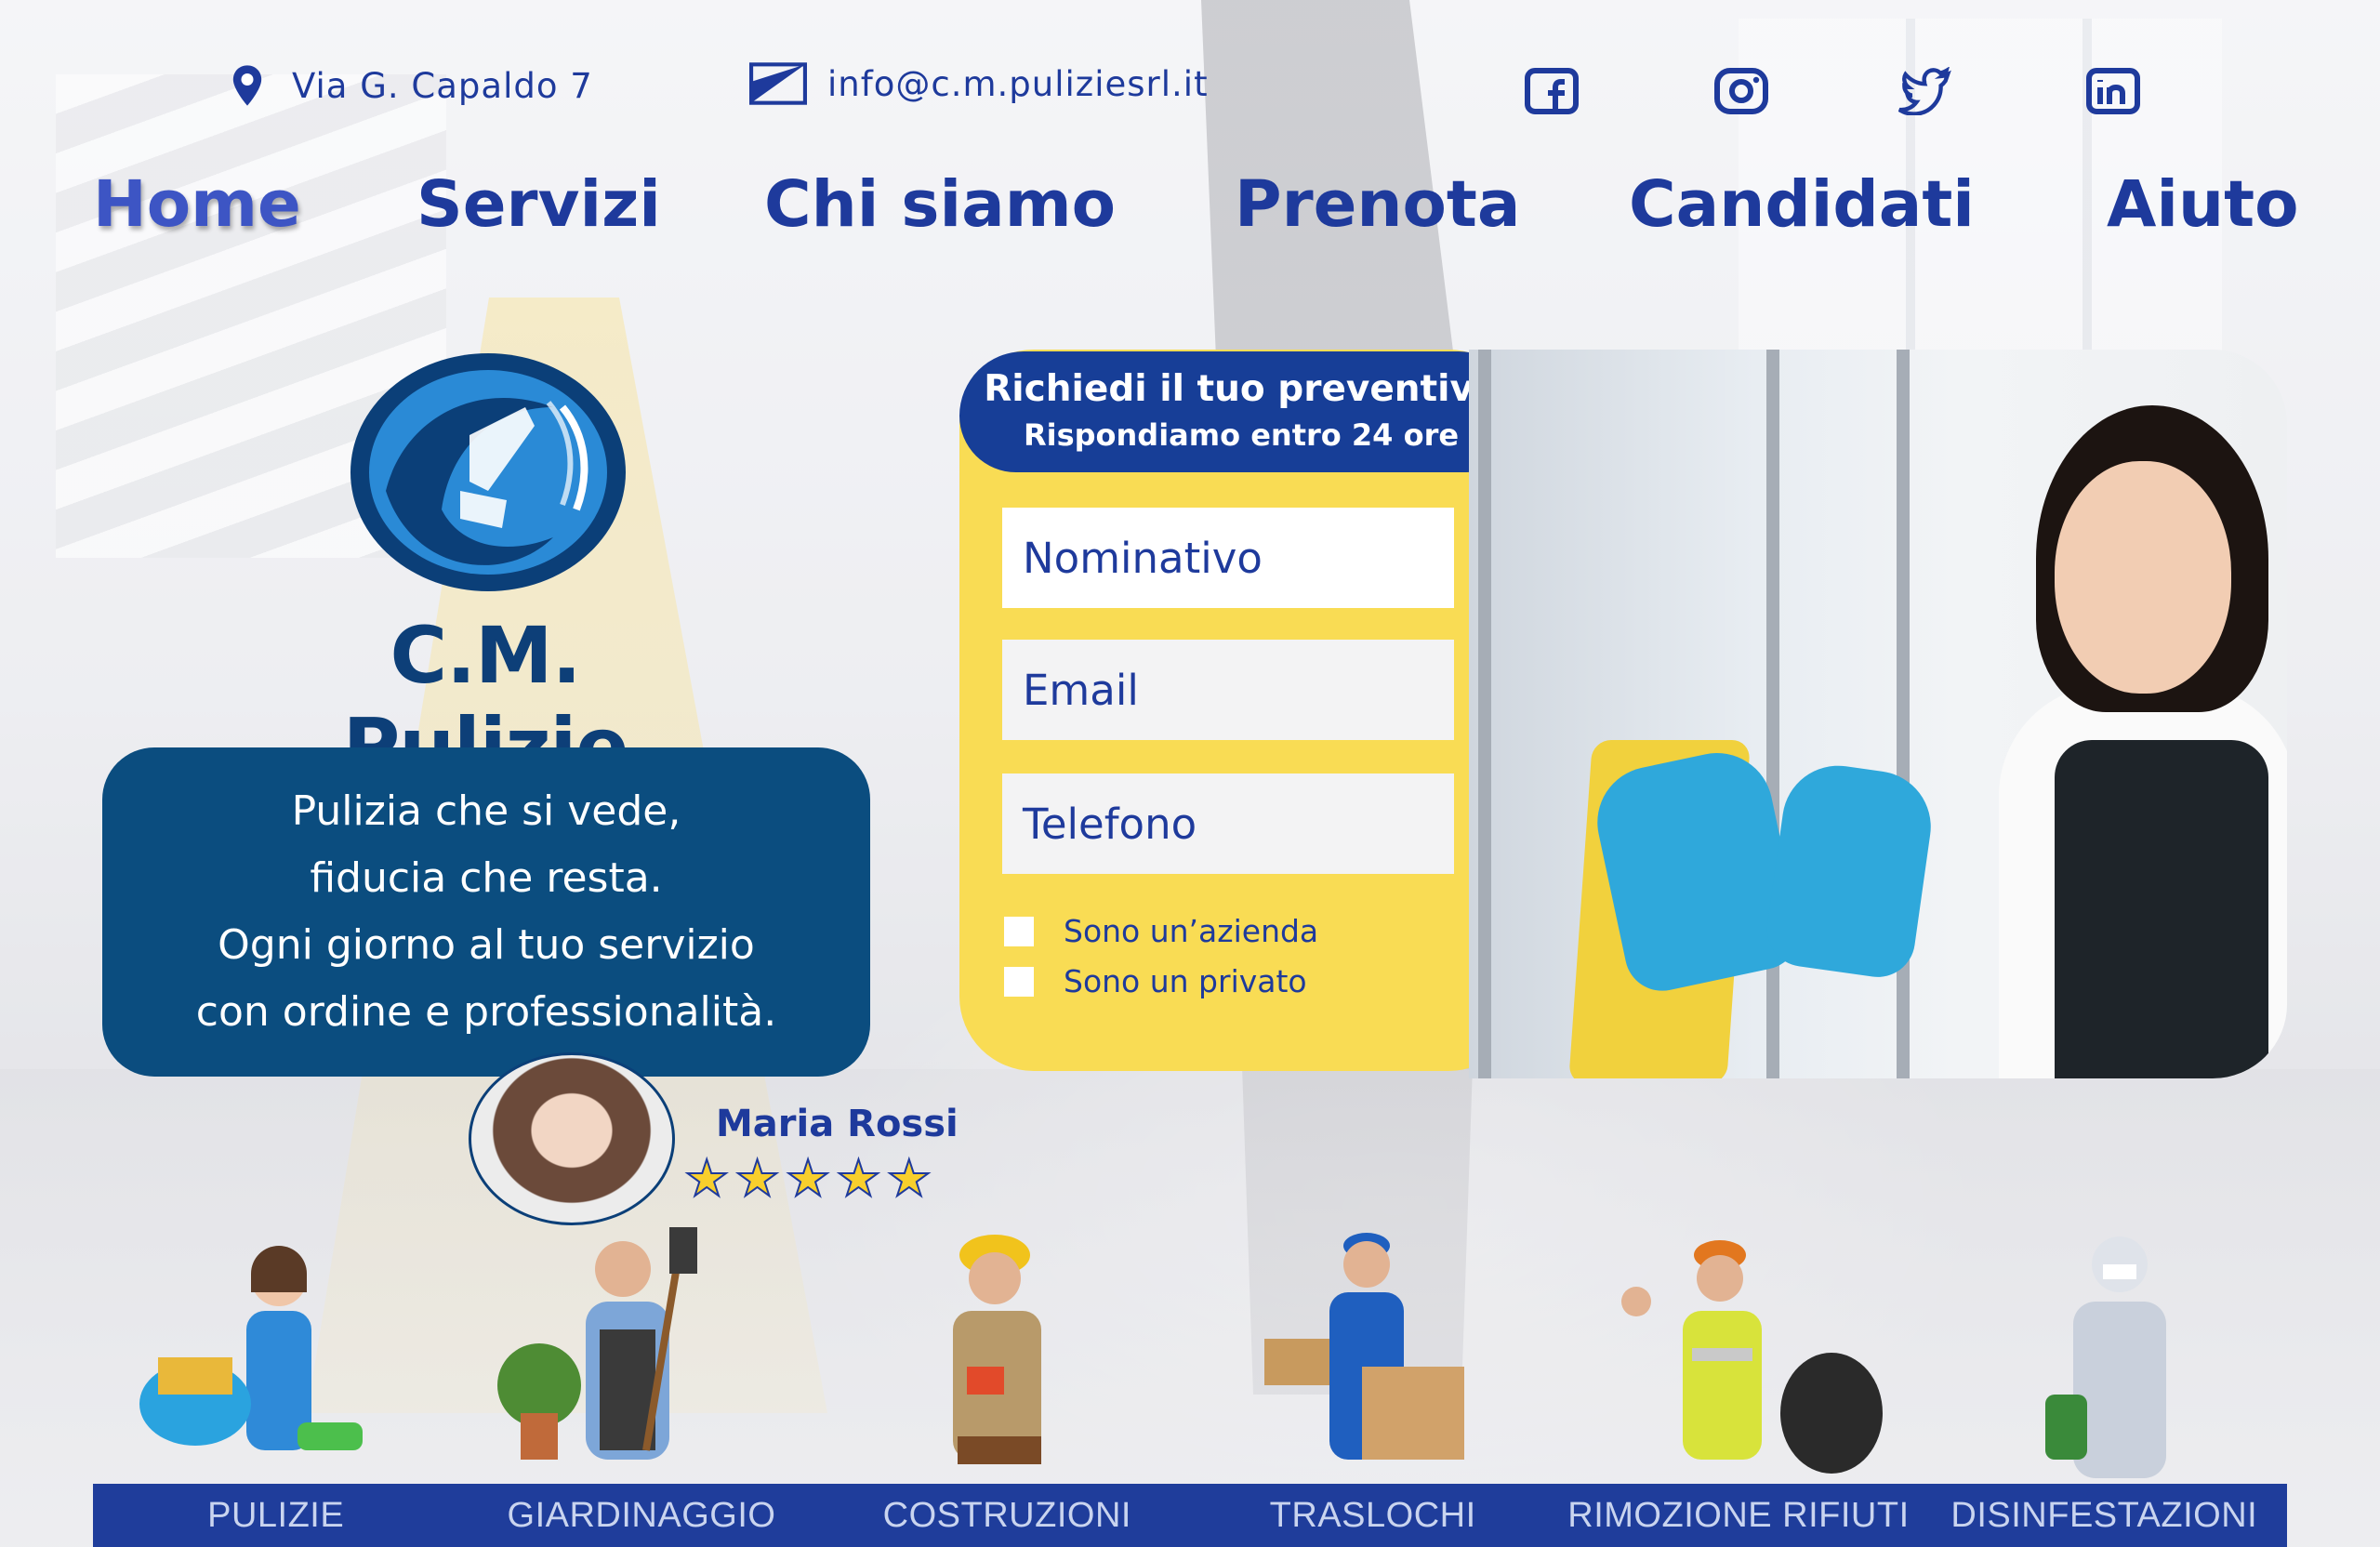 Image resolution: width=2380 pixels, height=1547 pixels. What do you see at coordinates (1019, 931) in the screenshot?
I see `company-checkbox` at bounding box center [1019, 931].